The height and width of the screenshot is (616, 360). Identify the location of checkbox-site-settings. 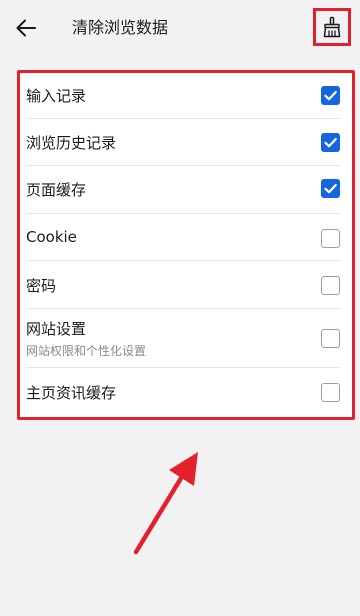
(330, 338).